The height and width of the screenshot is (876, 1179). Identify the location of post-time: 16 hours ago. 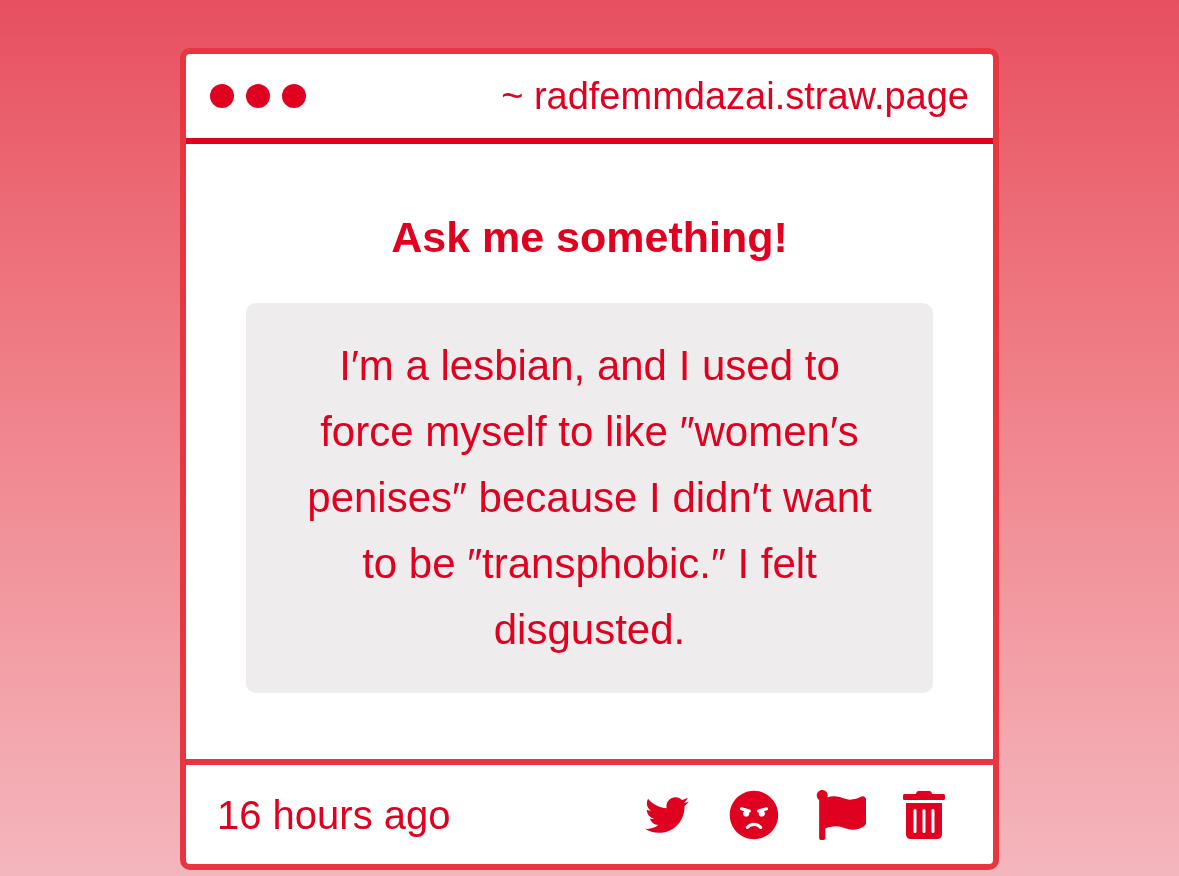
(334, 814).